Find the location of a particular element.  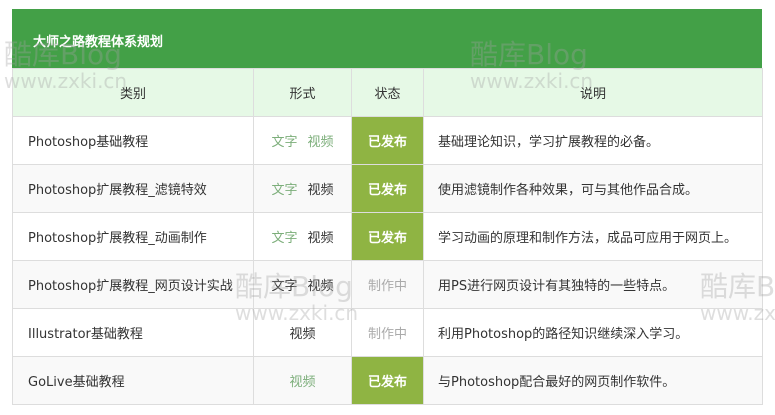

category-cell: Photoshop扩展教程_网页设计实战 is located at coordinates (133, 284).